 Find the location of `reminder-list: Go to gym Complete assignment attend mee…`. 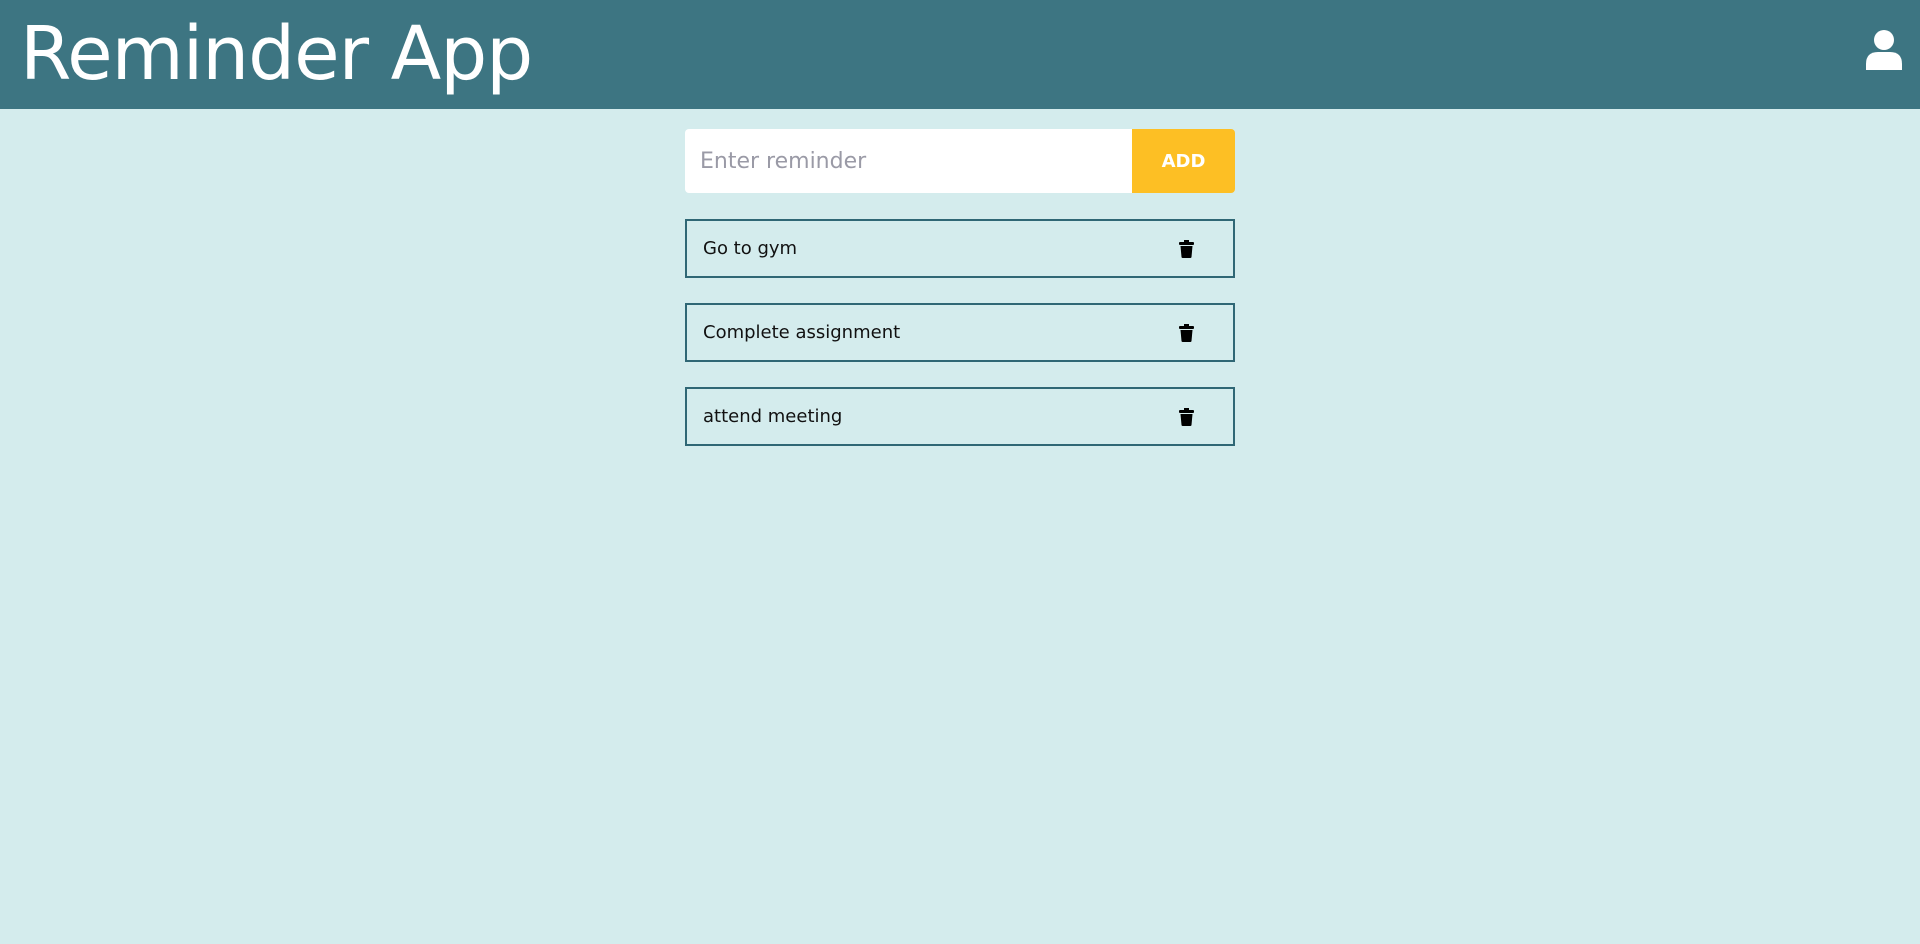

reminder-list: Go to gym Complete assignment attend mee… is located at coordinates (960, 345).